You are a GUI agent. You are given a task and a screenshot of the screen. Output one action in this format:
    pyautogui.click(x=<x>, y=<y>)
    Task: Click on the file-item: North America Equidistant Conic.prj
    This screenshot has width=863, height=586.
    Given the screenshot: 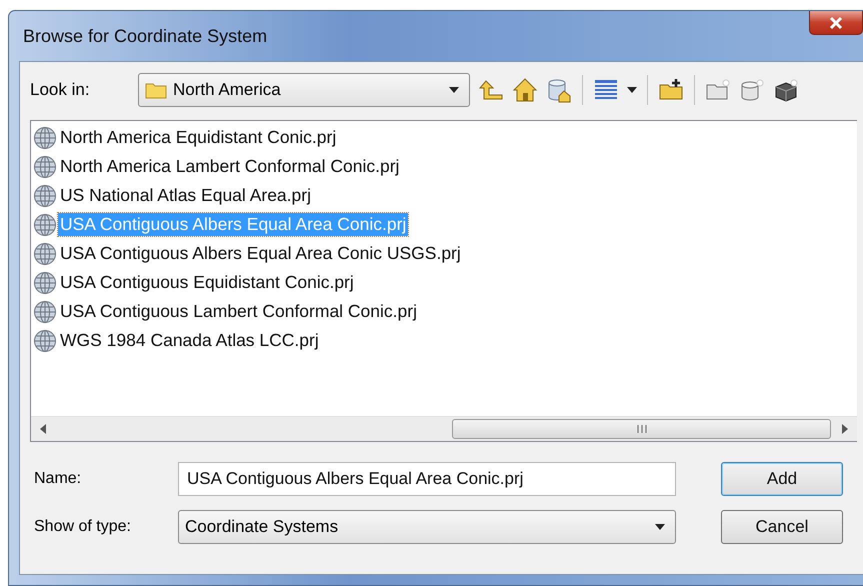 What is the action you would take?
    pyautogui.click(x=198, y=137)
    